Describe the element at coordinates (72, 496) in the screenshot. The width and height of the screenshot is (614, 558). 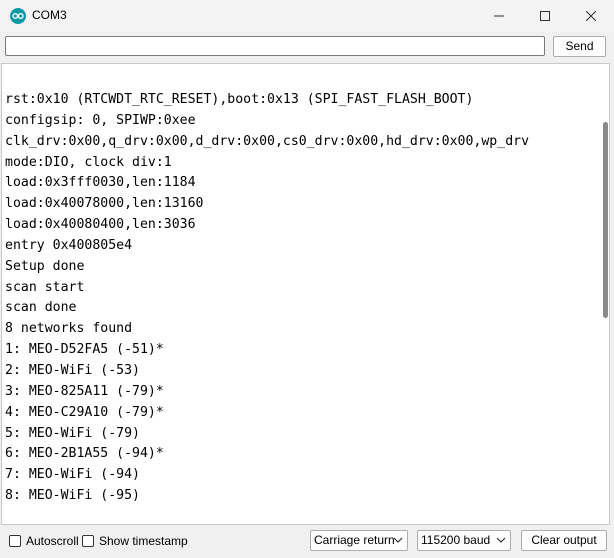
I see `console-line: 8: MEO-WiFi (-95)` at that location.